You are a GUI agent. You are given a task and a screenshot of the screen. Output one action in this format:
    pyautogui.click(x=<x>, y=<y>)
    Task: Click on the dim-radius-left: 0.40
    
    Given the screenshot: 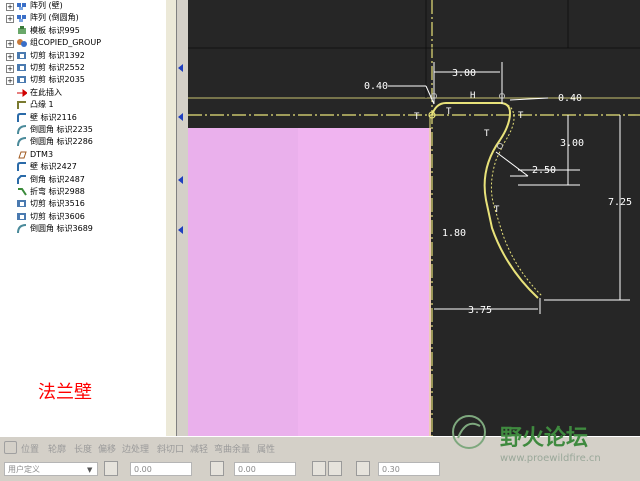 What is the action you would take?
    pyautogui.click(x=376, y=86)
    